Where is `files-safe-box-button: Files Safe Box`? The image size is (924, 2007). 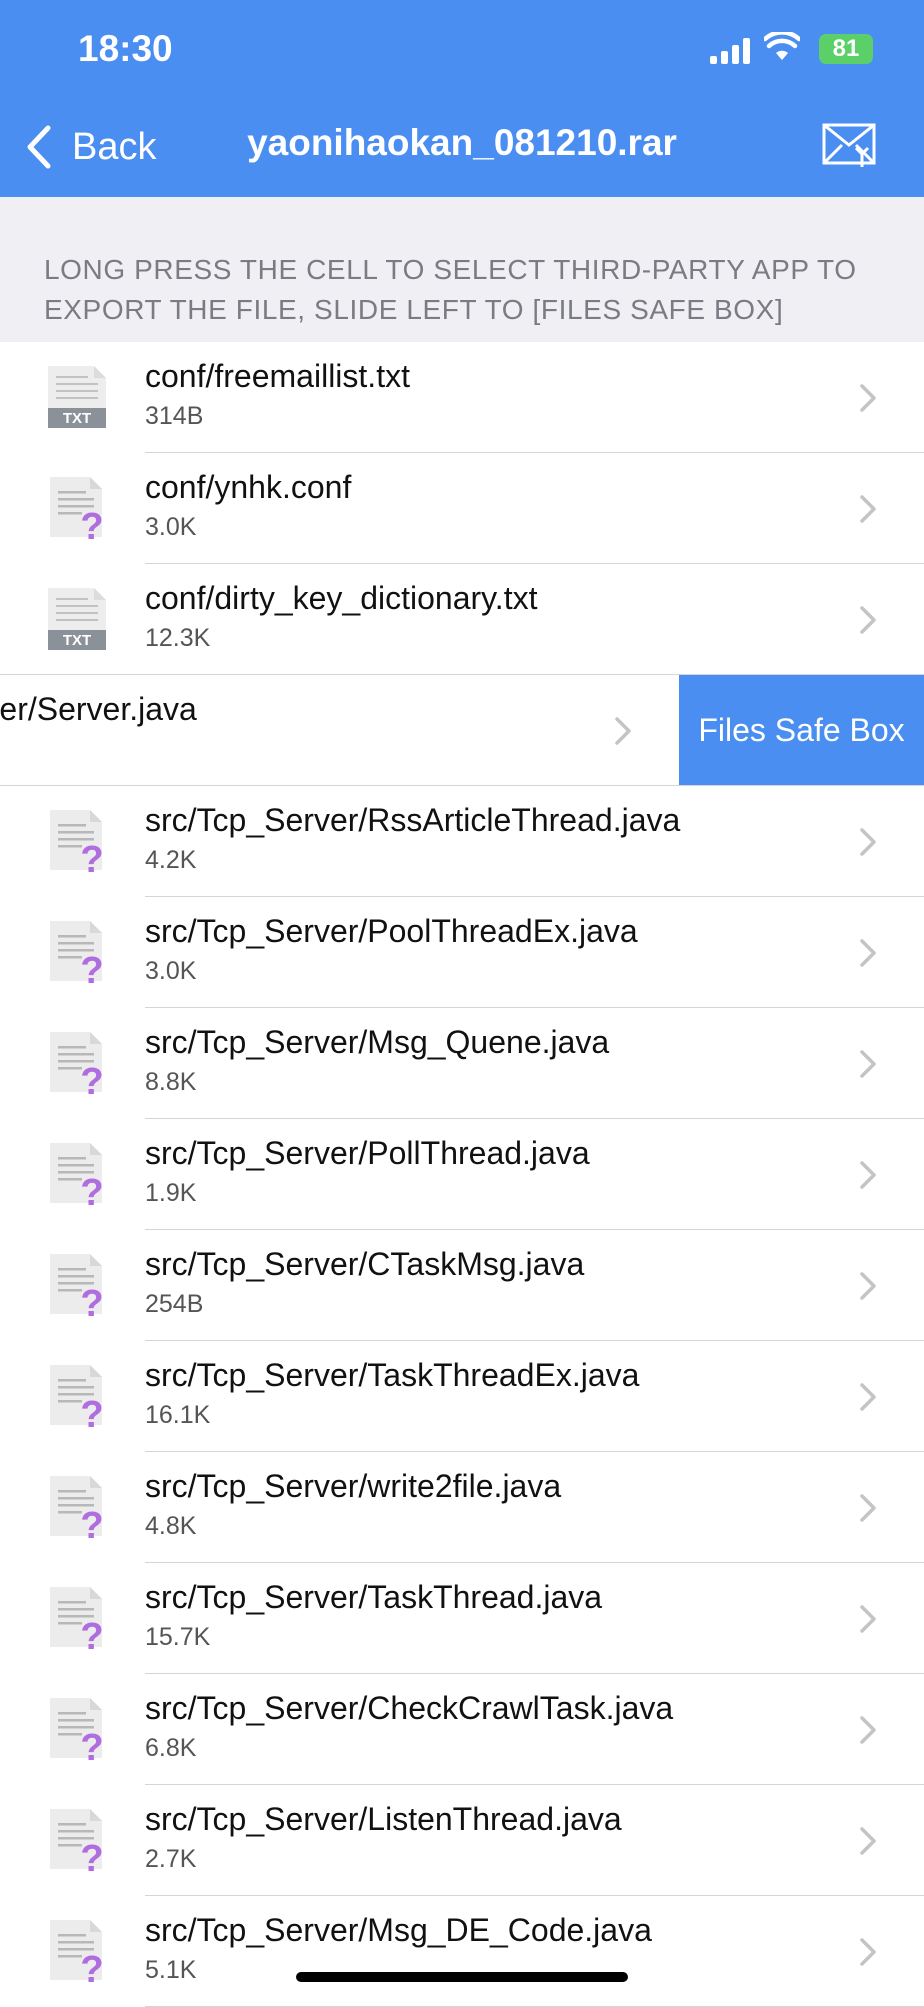 files-safe-box-button: Files Safe Box is located at coordinates (801, 730).